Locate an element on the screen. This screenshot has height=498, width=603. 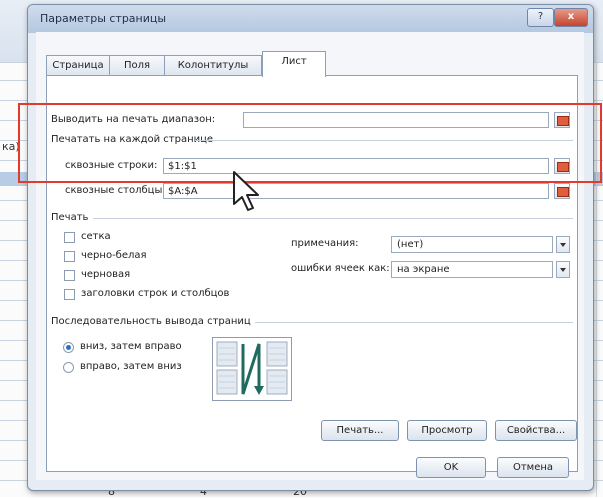
print-area-input is located at coordinates (396, 120).